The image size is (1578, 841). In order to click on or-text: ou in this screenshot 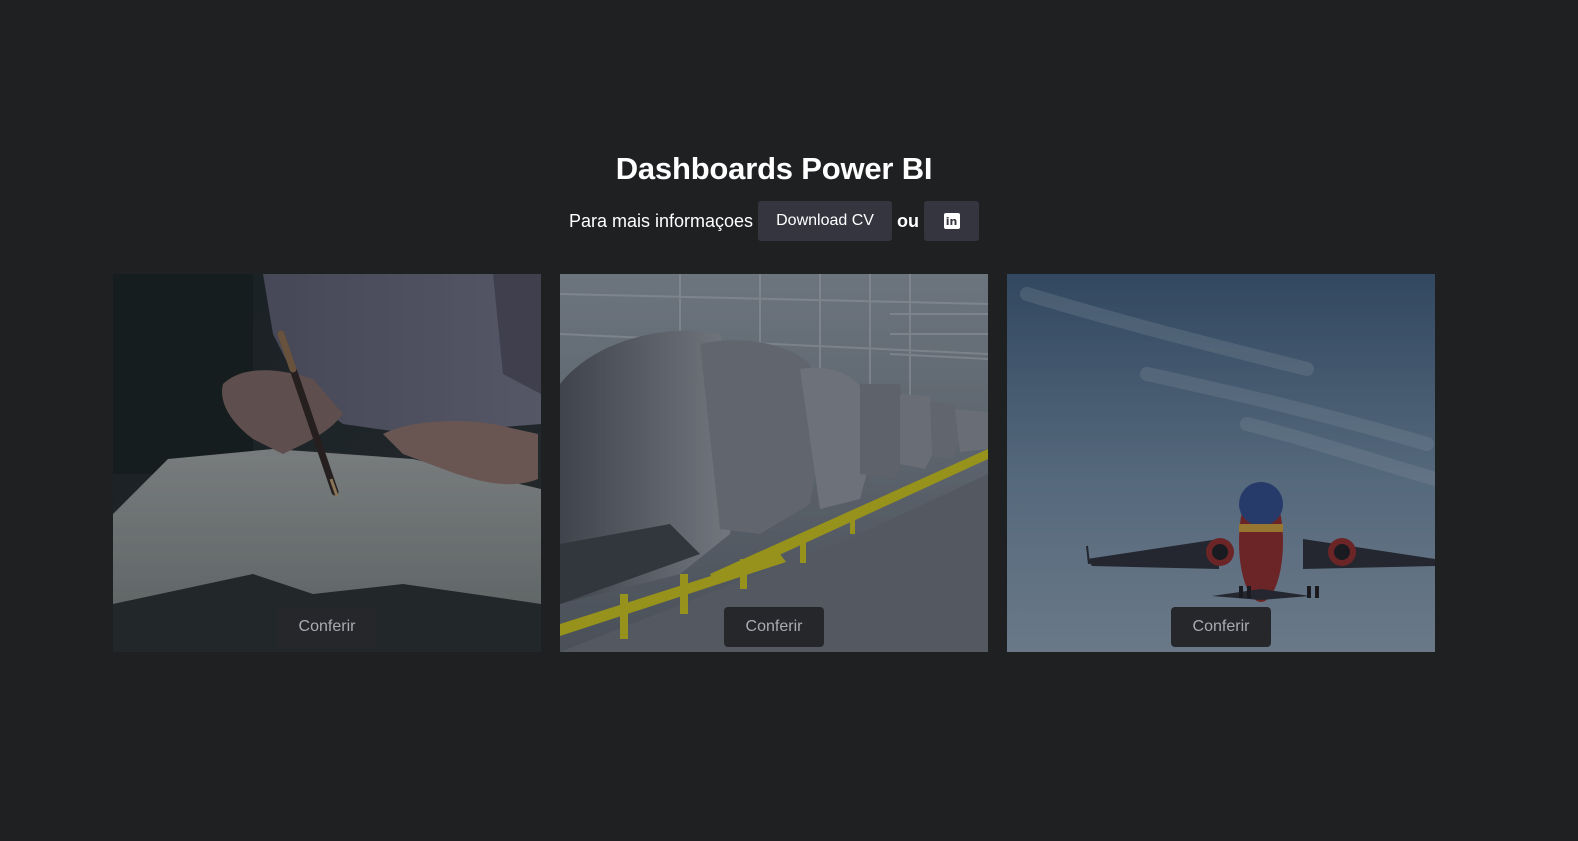, I will do `click(908, 220)`.